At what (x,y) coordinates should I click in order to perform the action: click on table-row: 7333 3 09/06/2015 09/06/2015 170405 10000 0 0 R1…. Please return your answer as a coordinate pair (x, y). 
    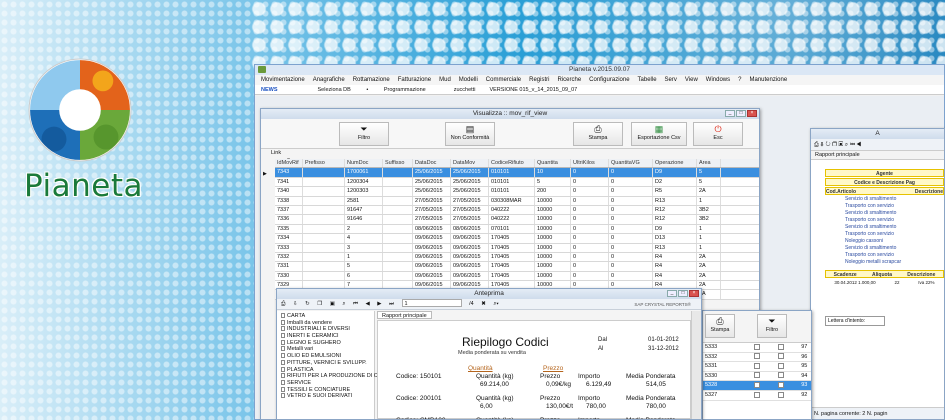
    Looking at the image, I should click on (517, 248).